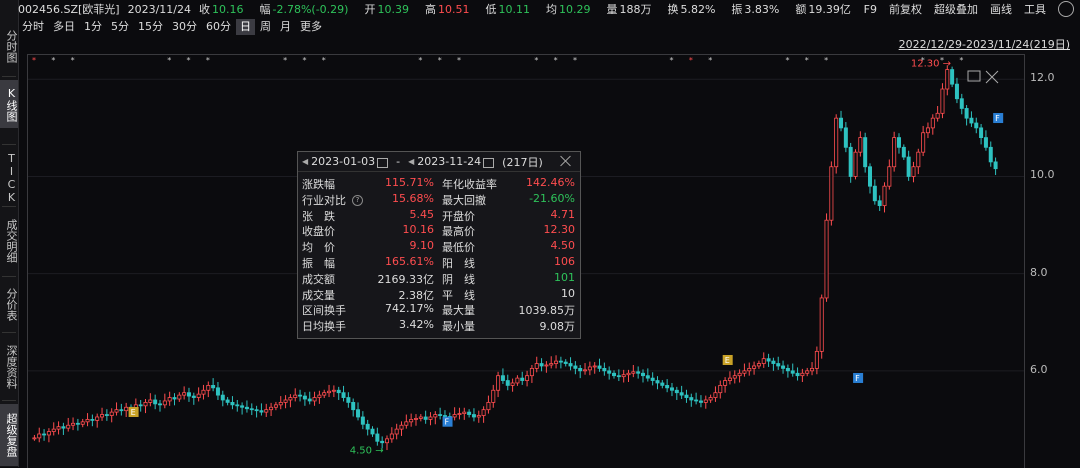 Image resolution: width=1080 pixels, height=468 pixels. Describe the element at coordinates (568, 293) in the screenshot. I see `stat-value: 10` at that location.